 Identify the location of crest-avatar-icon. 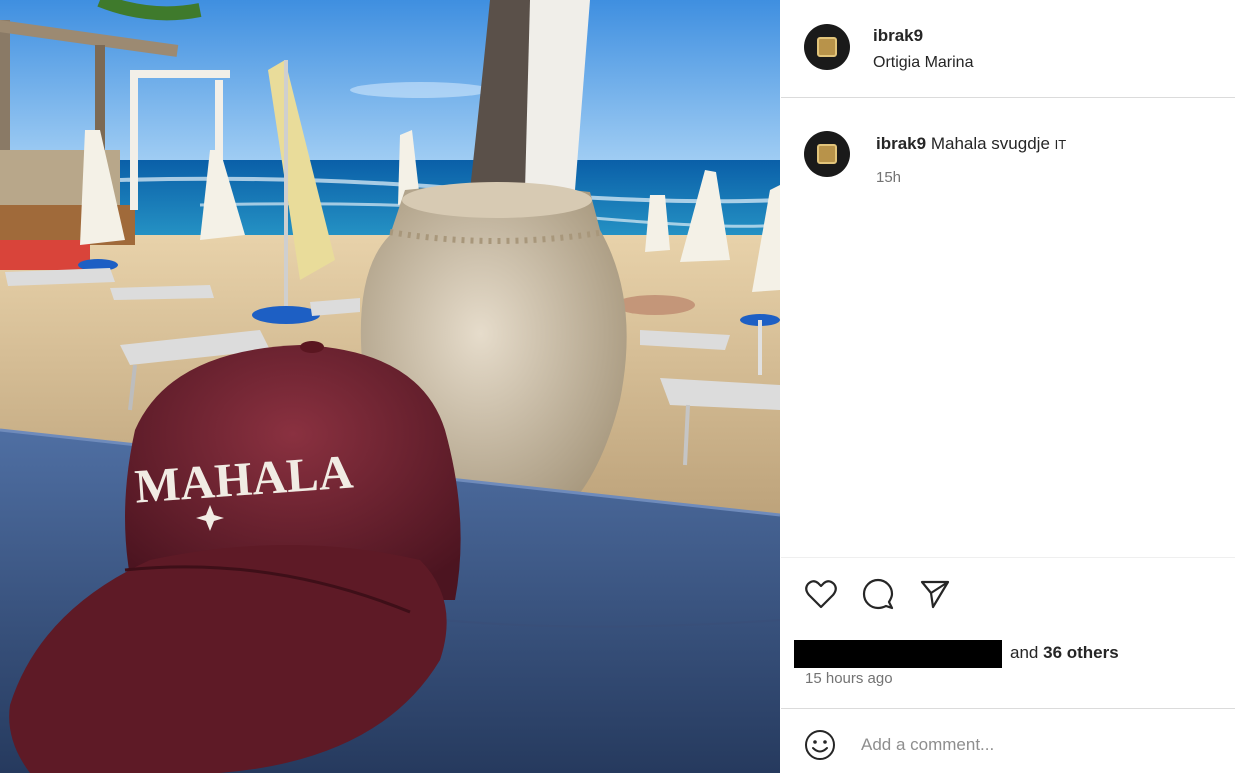
(827, 47).